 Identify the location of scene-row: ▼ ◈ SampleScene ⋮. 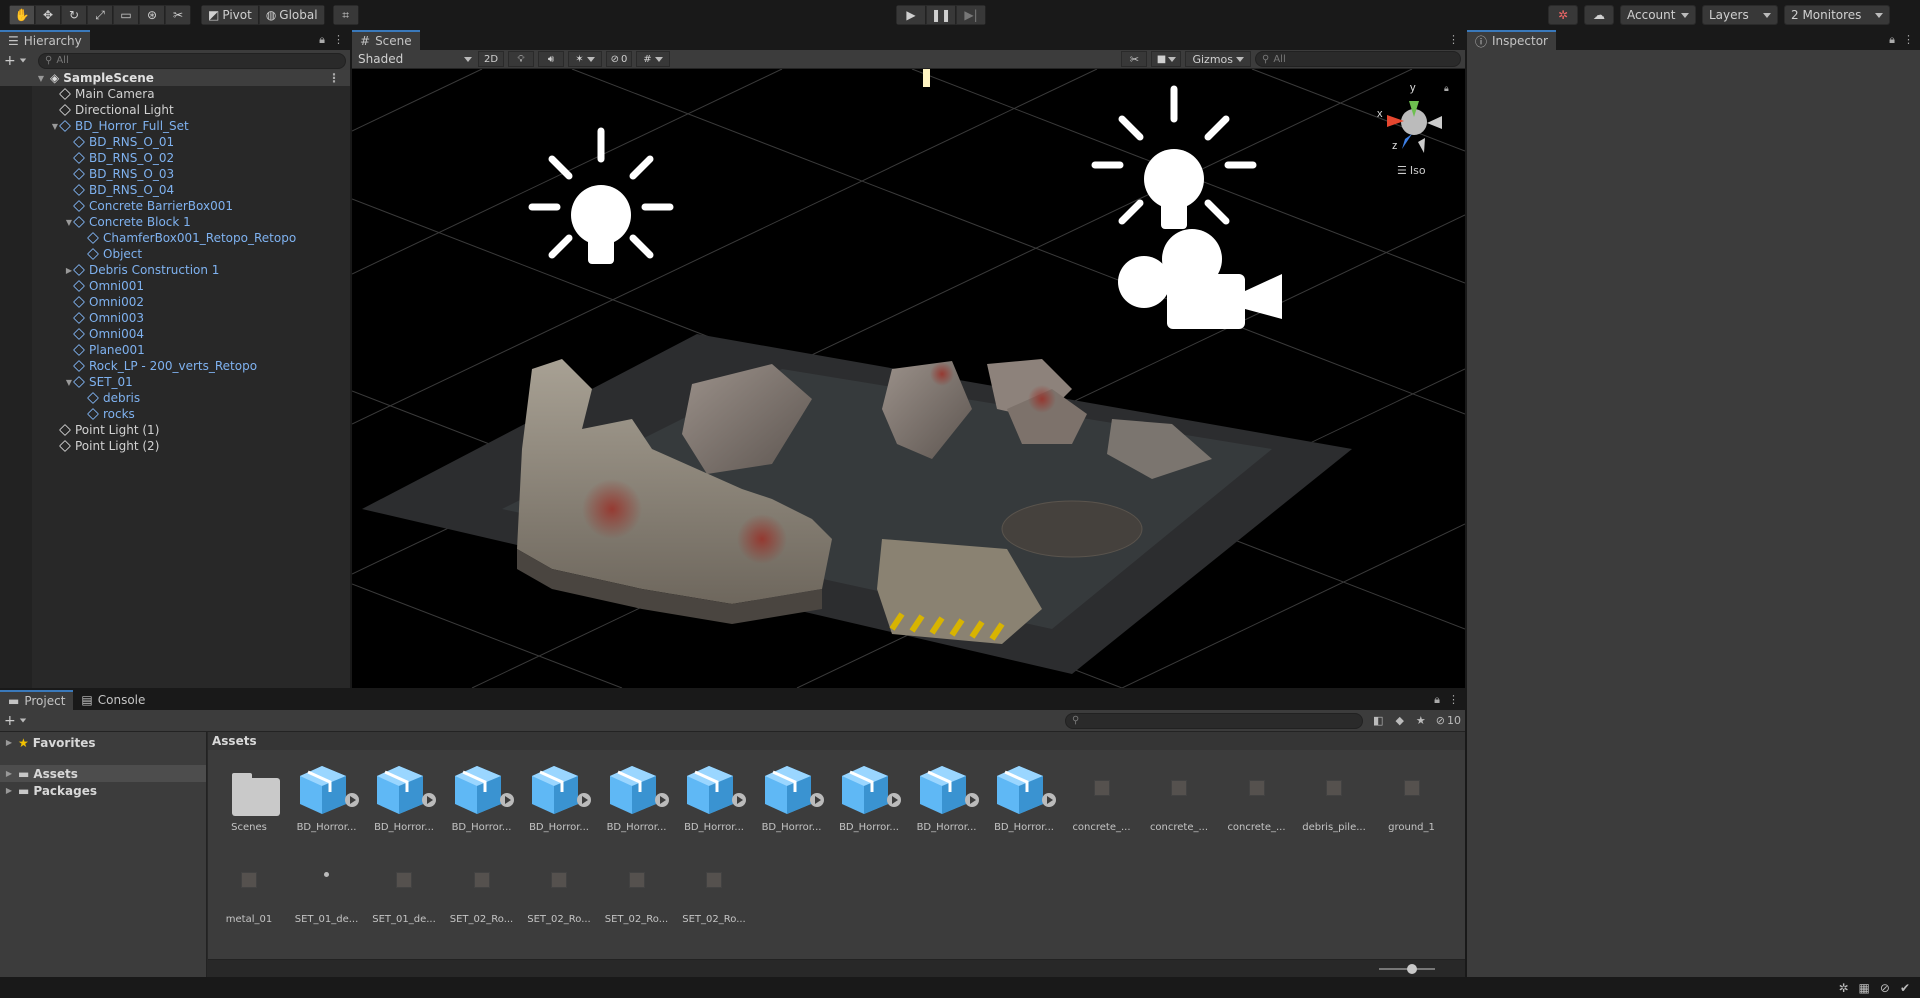
(175, 78).